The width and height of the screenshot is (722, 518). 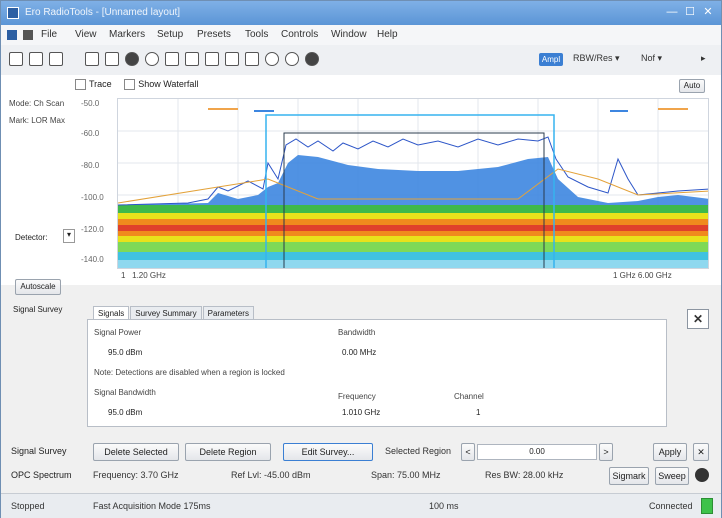 I want to click on tab-survey-summary: Survey Summary, so click(x=166, y=313).